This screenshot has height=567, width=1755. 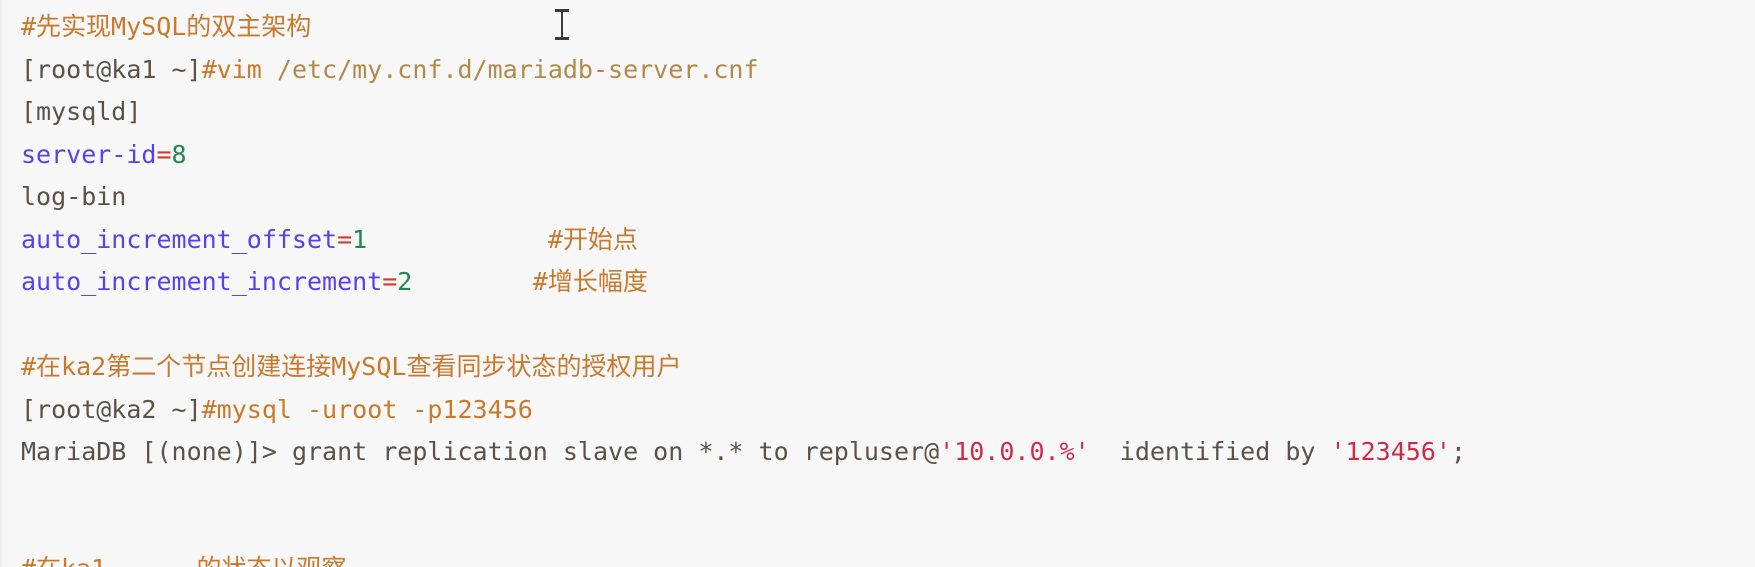 I want to click on code-token: [mysqld], so click(x=81, y=111).